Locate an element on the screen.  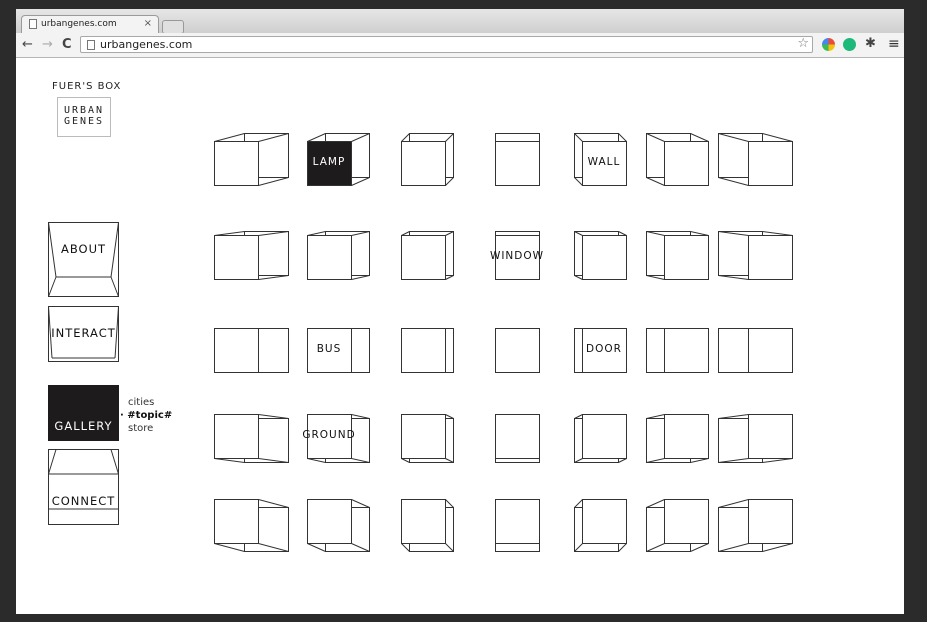
nav-connect-label: CONNECT is located at coordinates (83, 501).